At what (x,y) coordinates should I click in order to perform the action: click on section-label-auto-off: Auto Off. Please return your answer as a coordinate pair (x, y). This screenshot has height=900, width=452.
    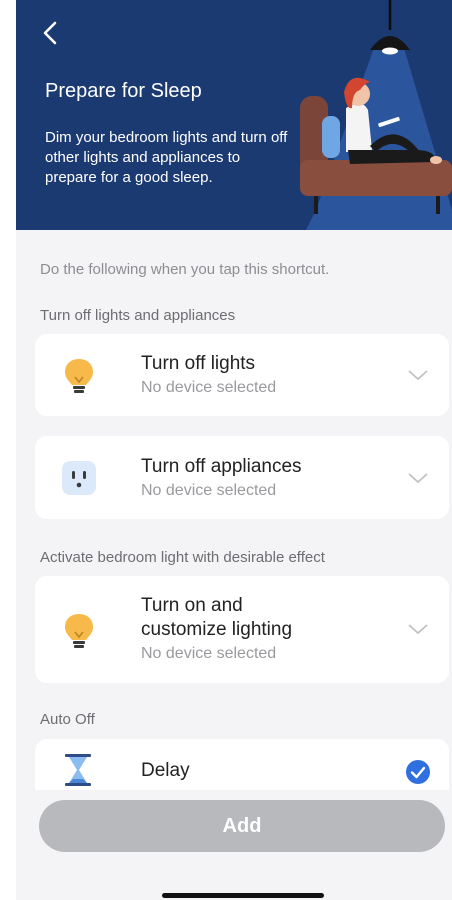
    Looking at the image, I should click on (67, 719).